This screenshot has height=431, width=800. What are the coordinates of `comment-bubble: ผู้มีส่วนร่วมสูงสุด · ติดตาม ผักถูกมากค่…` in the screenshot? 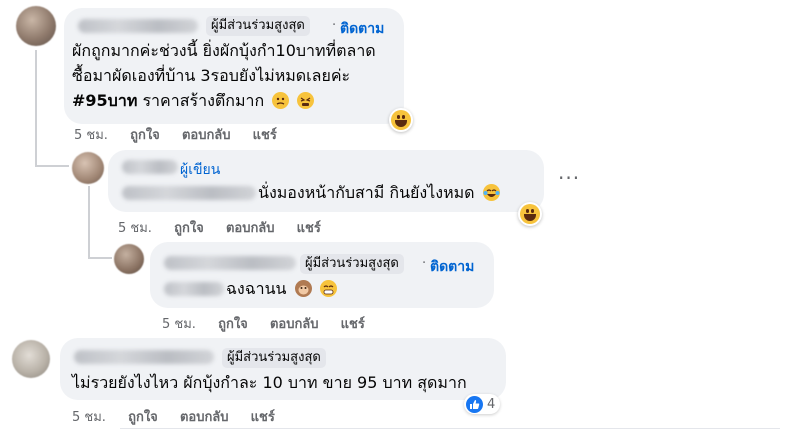 It's located at (234, 66).